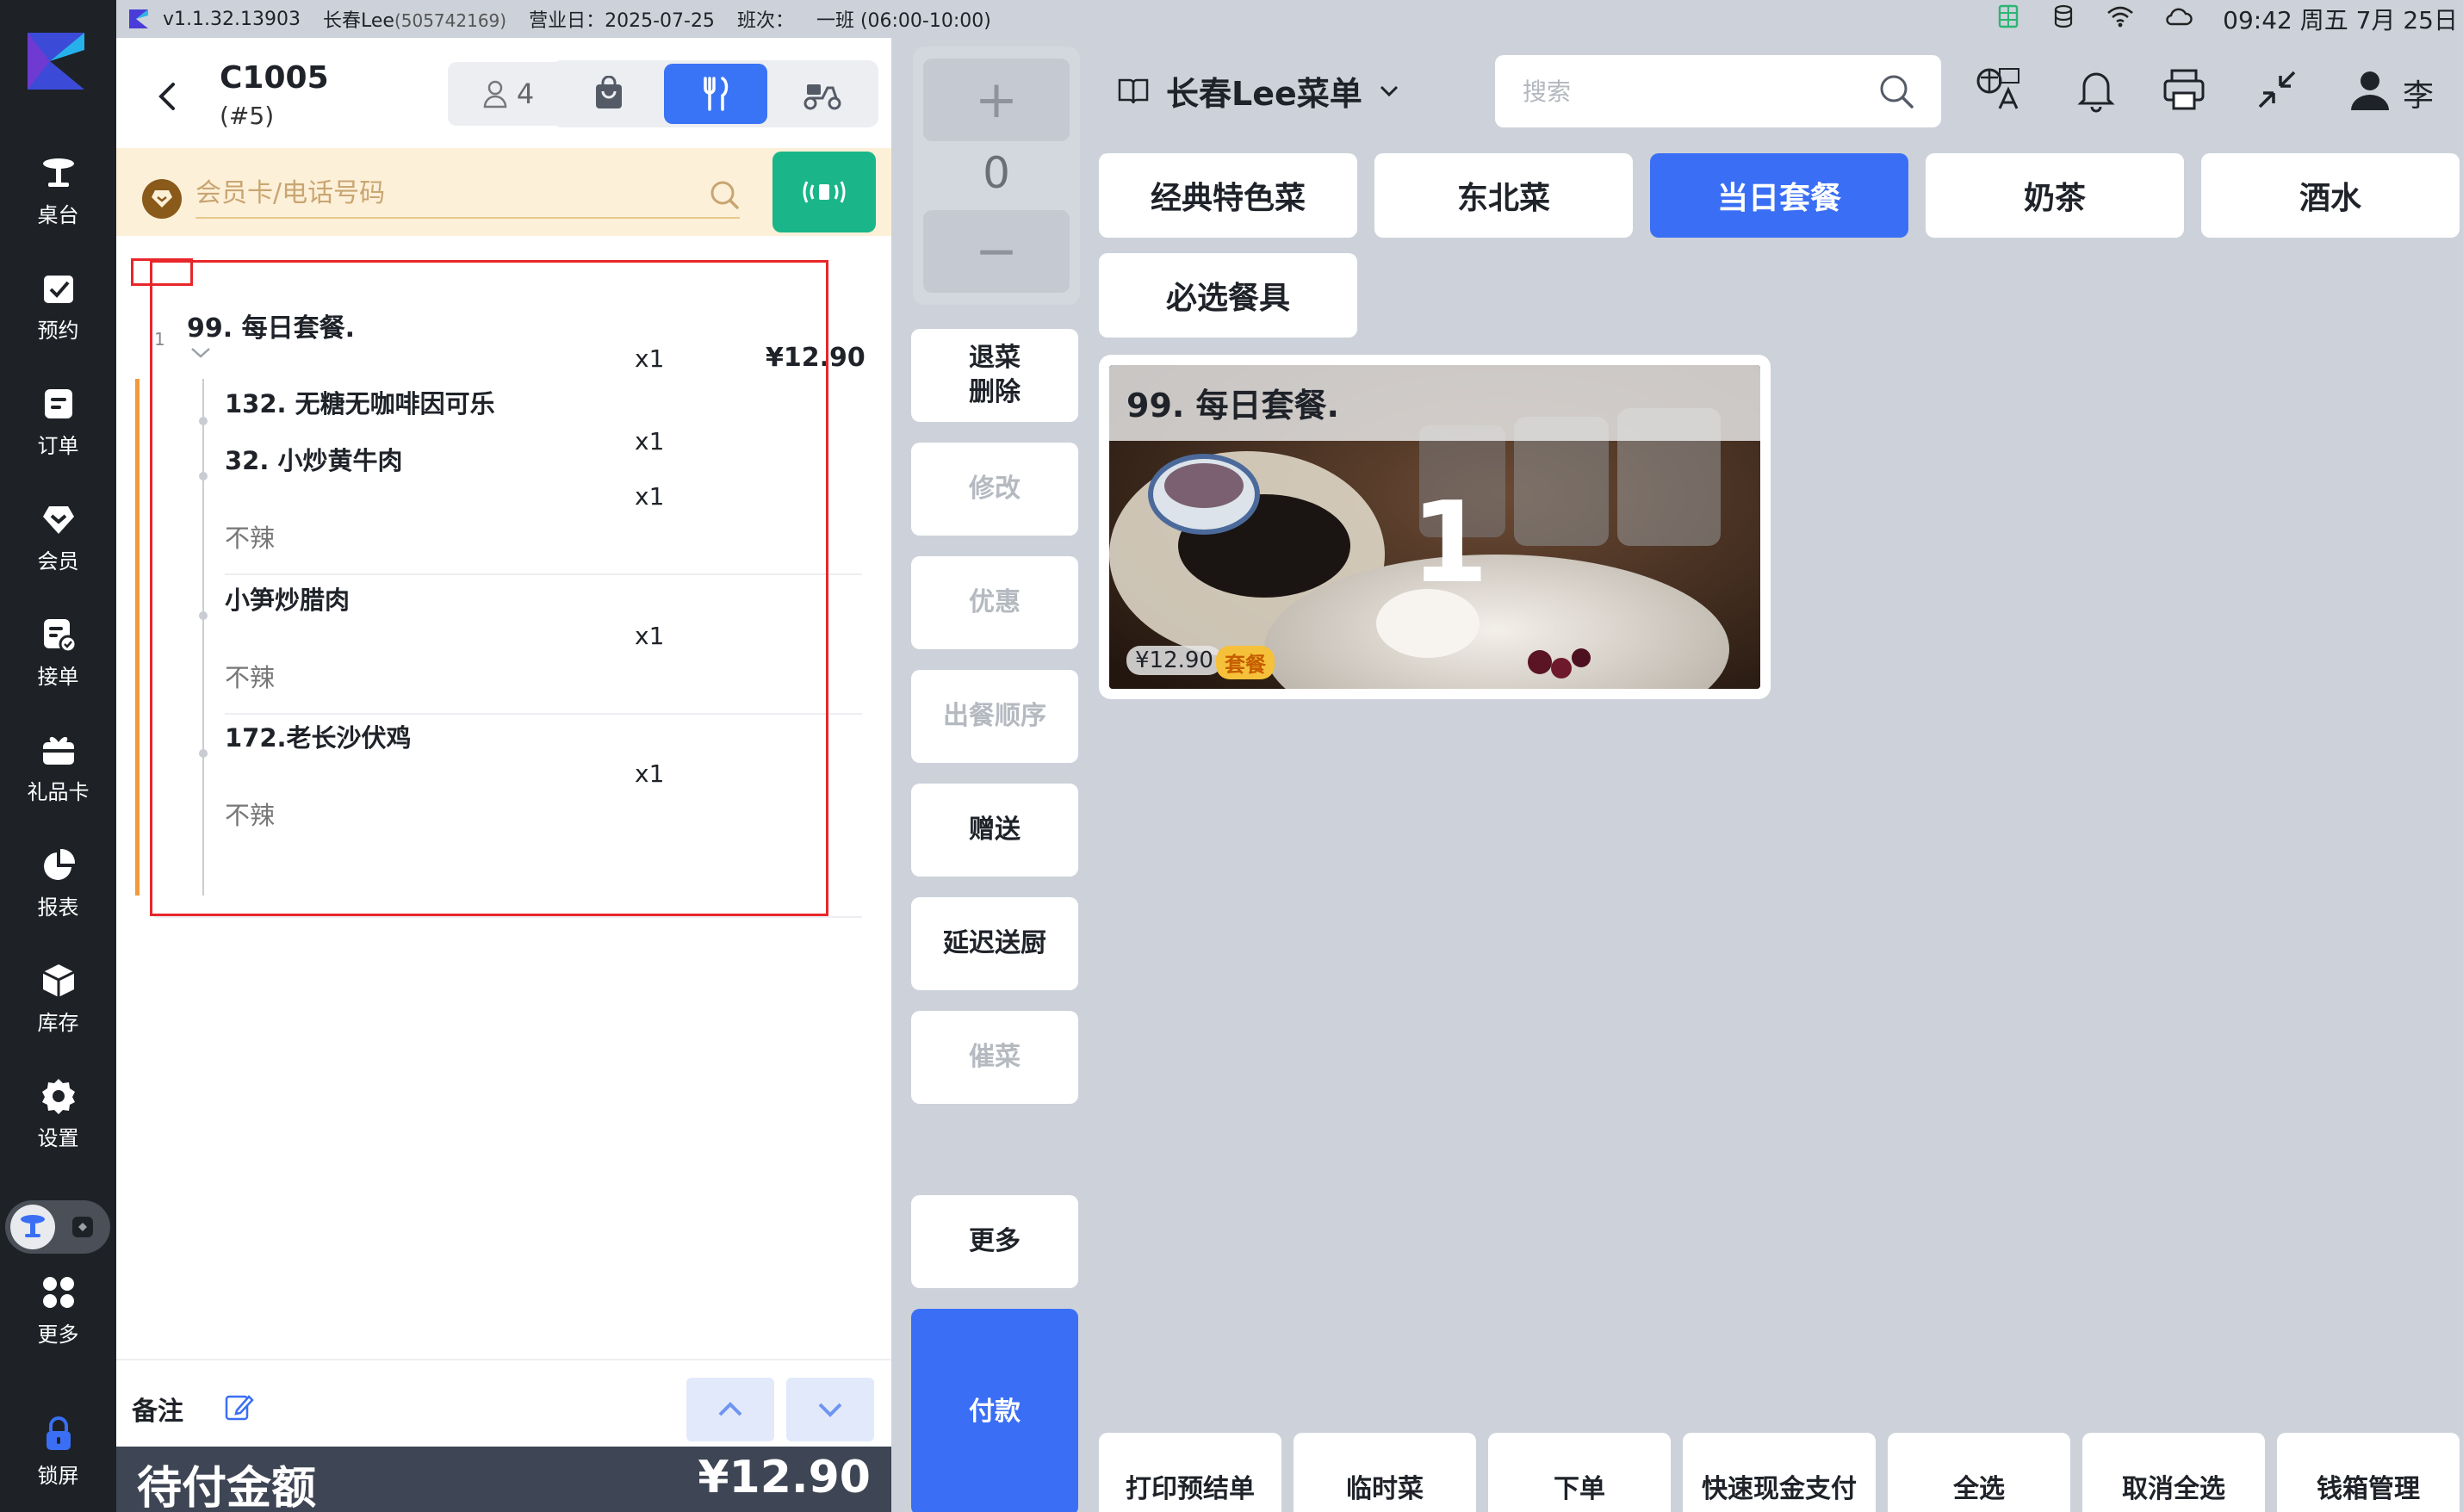  I want to click on guest-count-button: 4, so click(508, 94).